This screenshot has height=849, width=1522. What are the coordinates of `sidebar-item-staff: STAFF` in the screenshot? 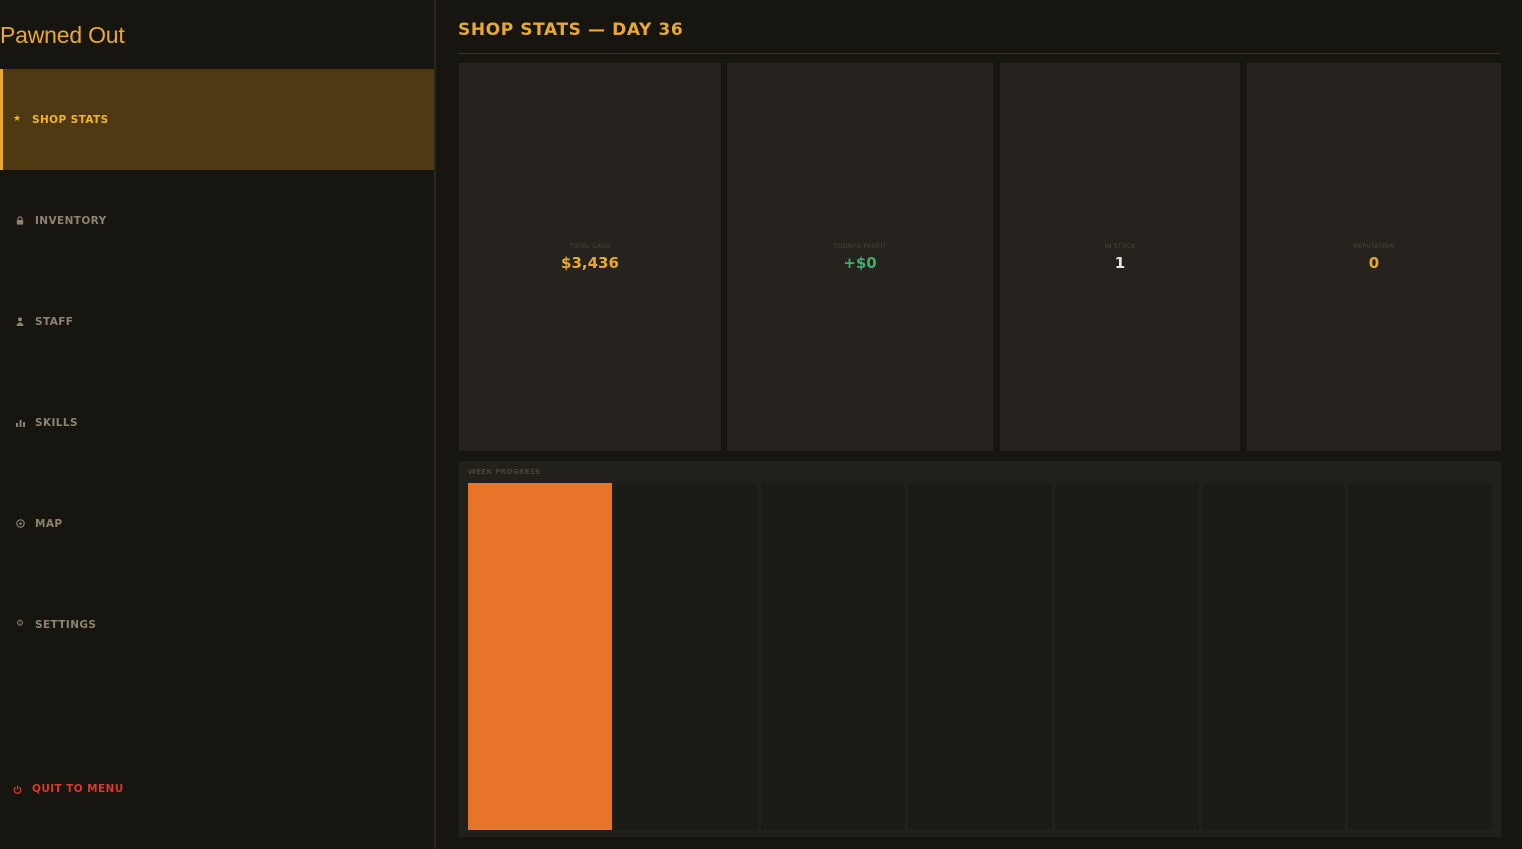 It's located at (217, 321).